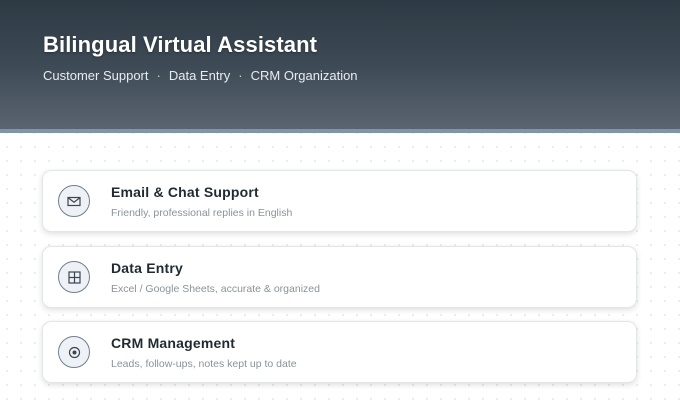 The width and height of the screenshot is (680, 409). I want to click on grid-icon, so click(74, 277).